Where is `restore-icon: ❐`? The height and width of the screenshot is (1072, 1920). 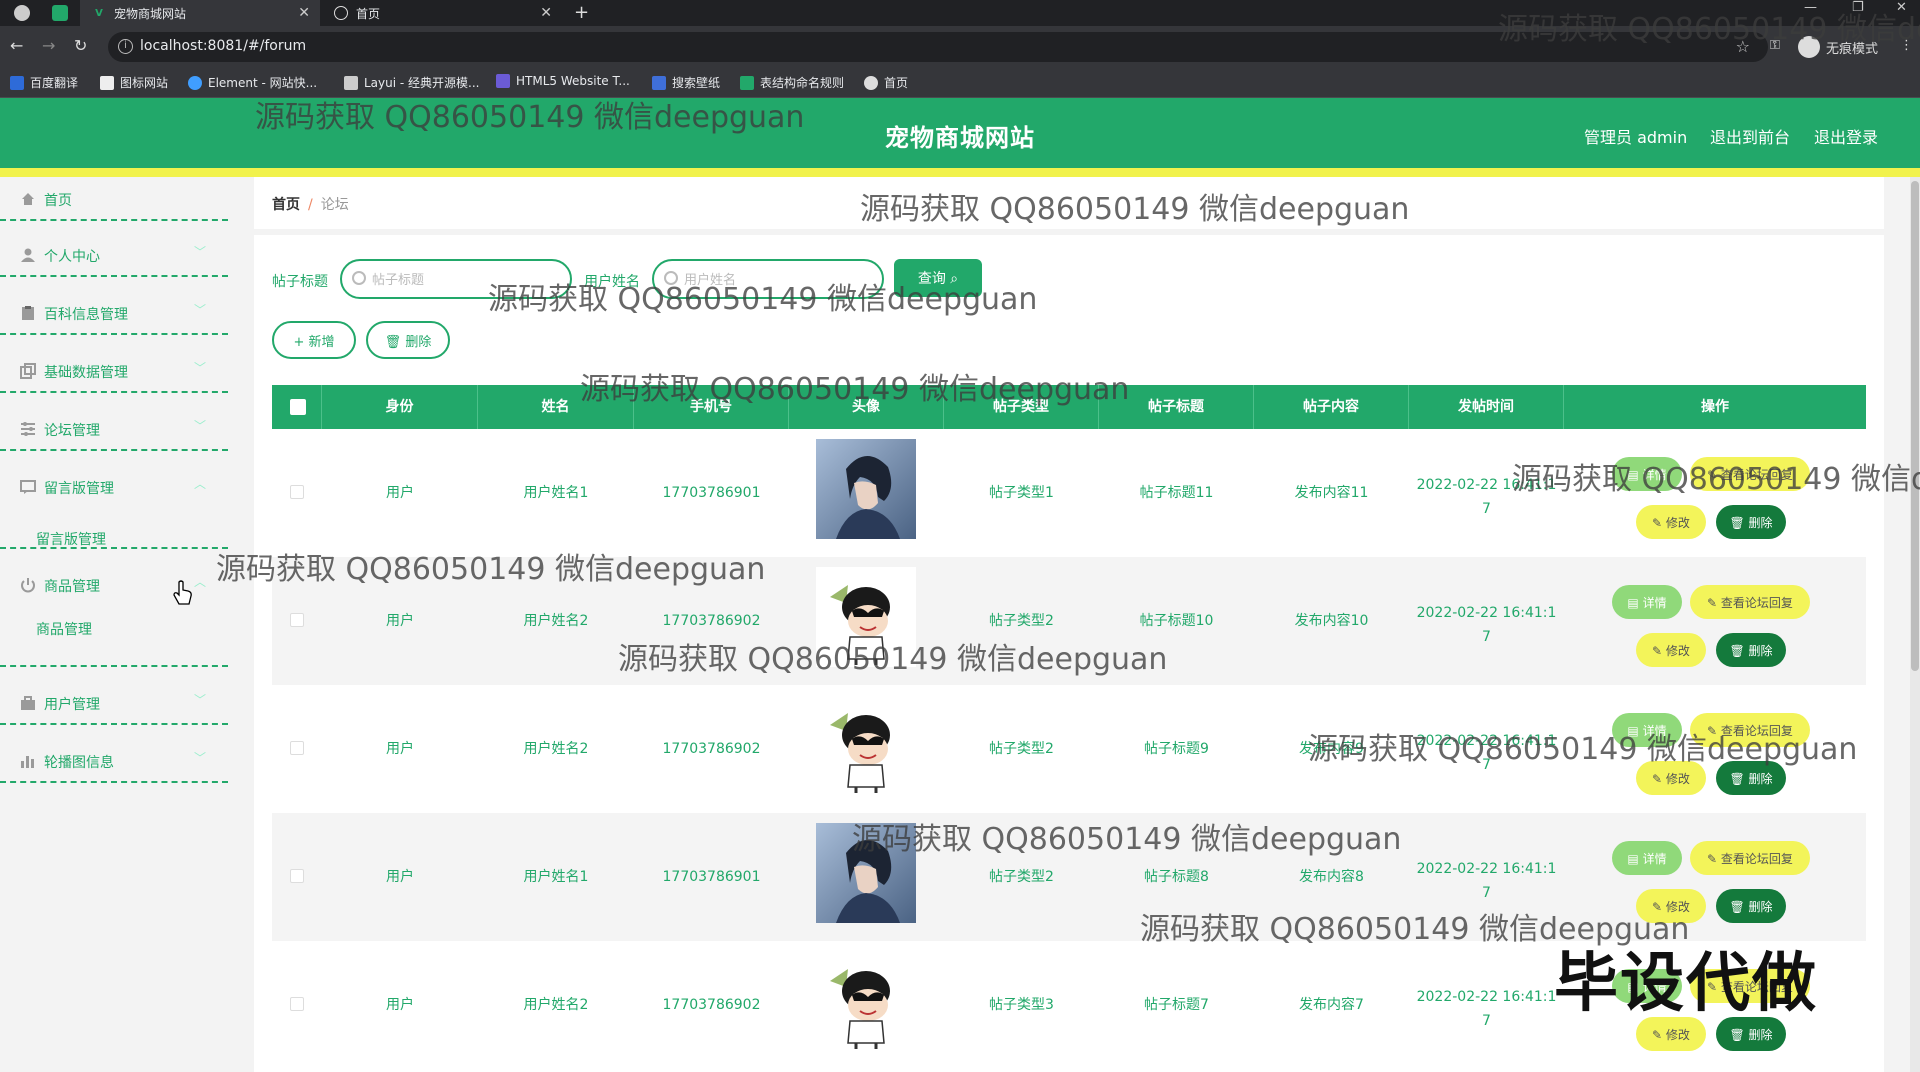
restore-icon: ❐ is located at coordinates (1858, 7).